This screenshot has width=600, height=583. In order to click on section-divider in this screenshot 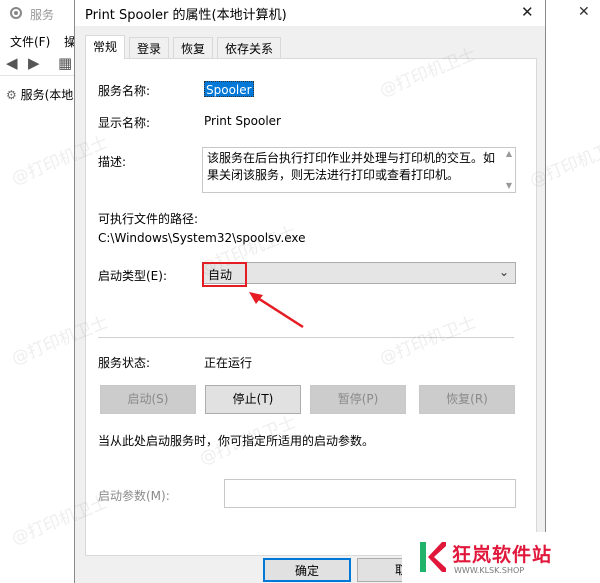, I will do `click(306, 337)`.